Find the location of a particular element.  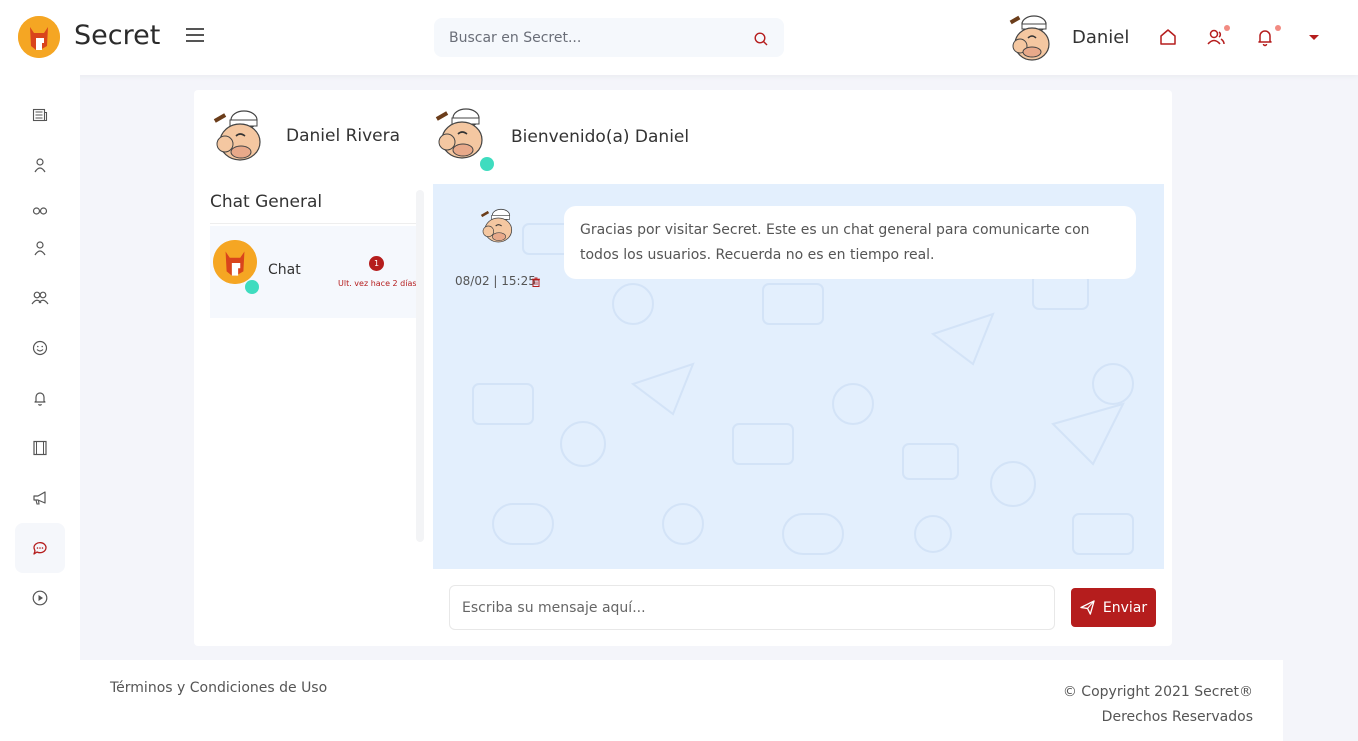

sidebar-item-groups is located at coordinates (40, 298).